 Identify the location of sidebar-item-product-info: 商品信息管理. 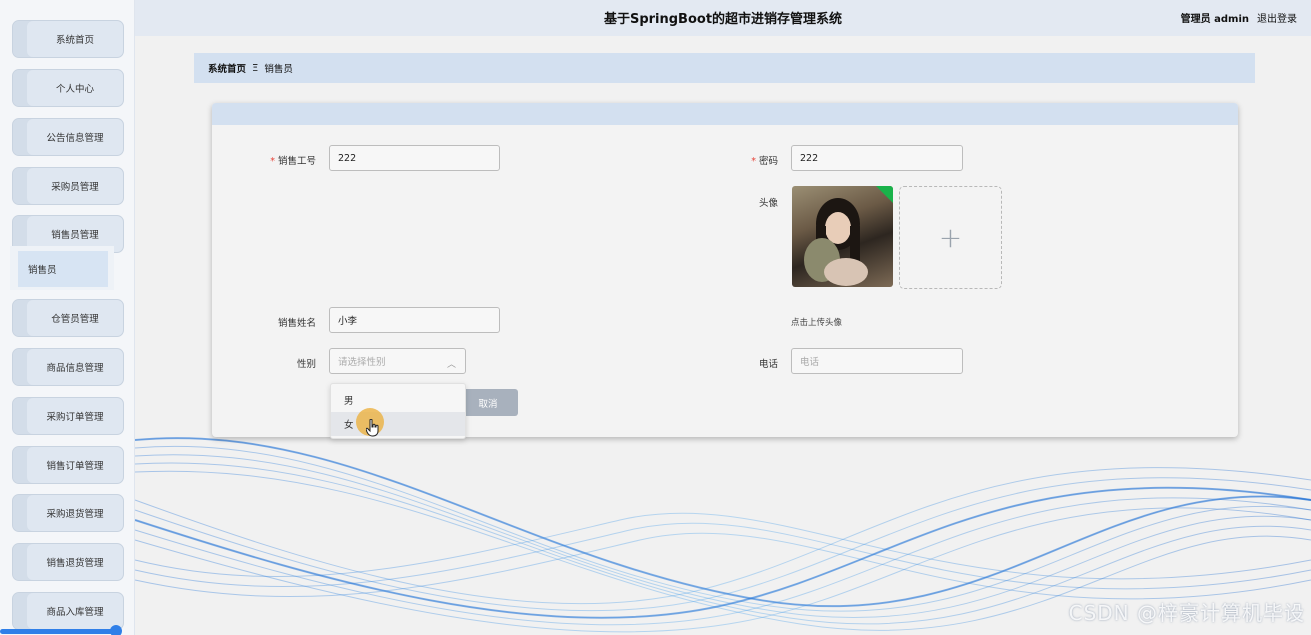
(68, 367).